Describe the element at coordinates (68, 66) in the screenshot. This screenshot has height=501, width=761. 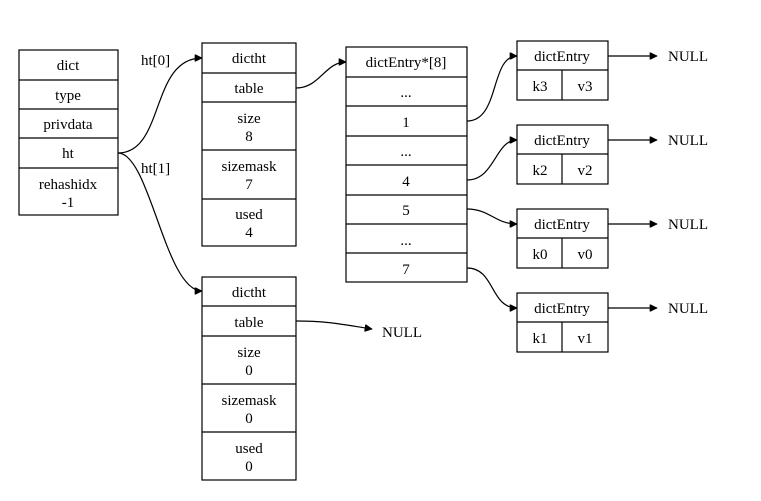
I see `dict-title: dict` at that location.